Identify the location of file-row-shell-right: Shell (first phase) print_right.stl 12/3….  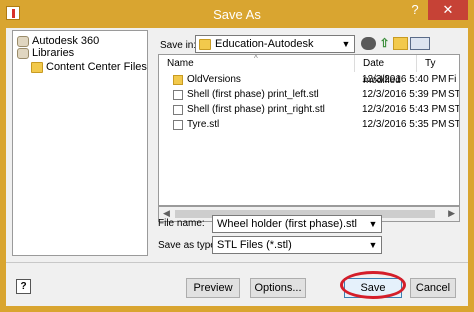
(309, 110).